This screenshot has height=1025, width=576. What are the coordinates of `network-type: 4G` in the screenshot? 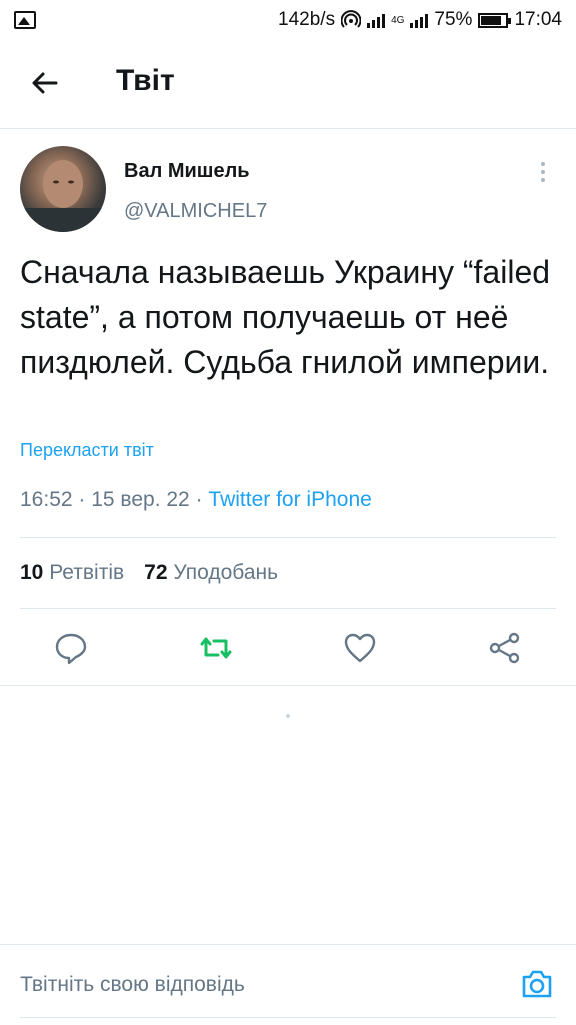 It's located at (398, 20).